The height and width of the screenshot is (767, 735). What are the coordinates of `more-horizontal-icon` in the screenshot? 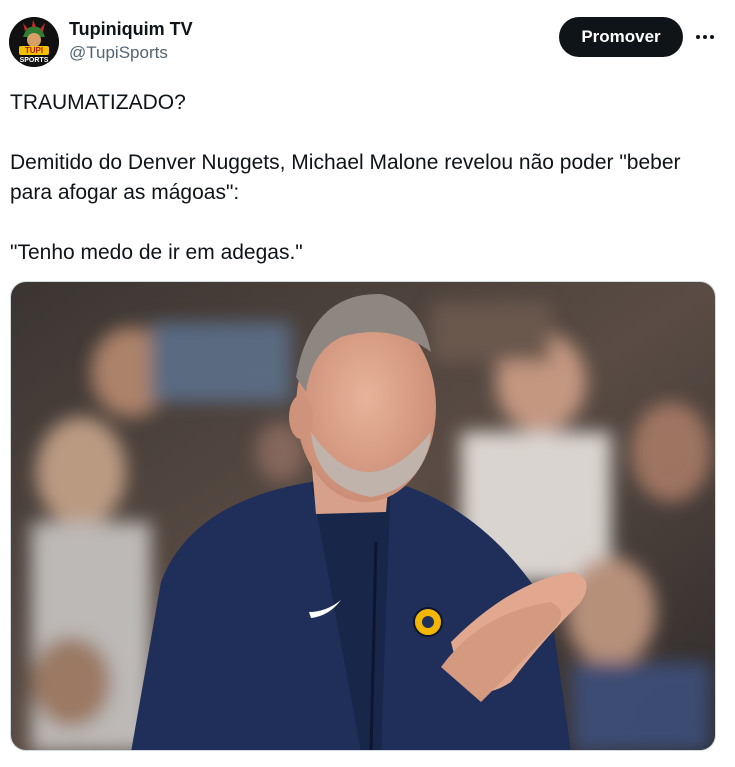 It's located at (705, 37).